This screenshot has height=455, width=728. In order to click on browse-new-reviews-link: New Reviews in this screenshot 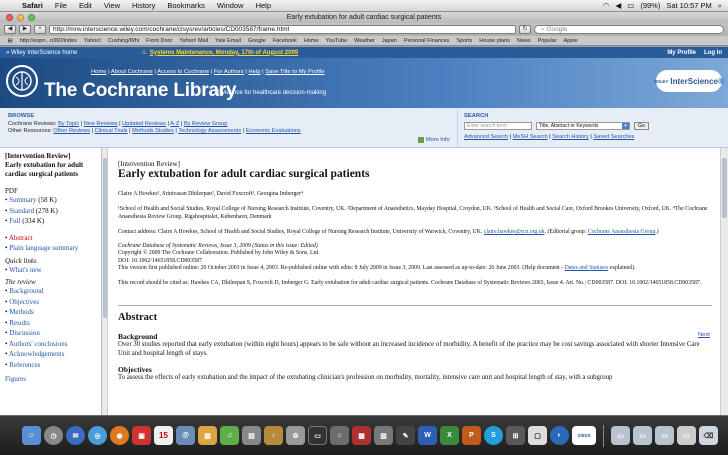, I will do `click(101, 124)`.